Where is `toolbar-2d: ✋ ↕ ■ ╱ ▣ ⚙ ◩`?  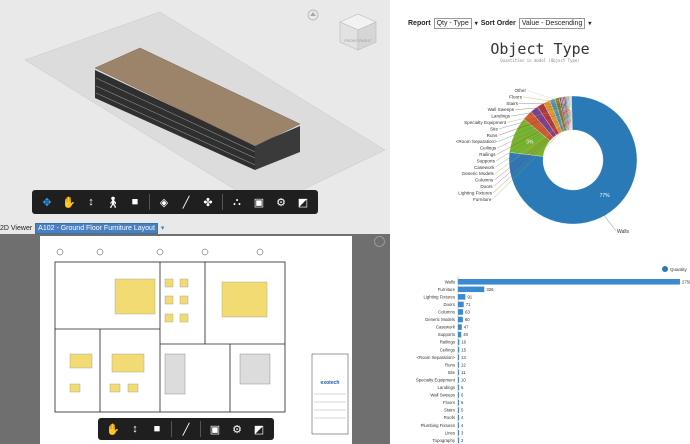
toolbar-2d: ✋ ↕ ■ ╱ ▣ ⚙ ◩ is located at coordinates (186, 429).